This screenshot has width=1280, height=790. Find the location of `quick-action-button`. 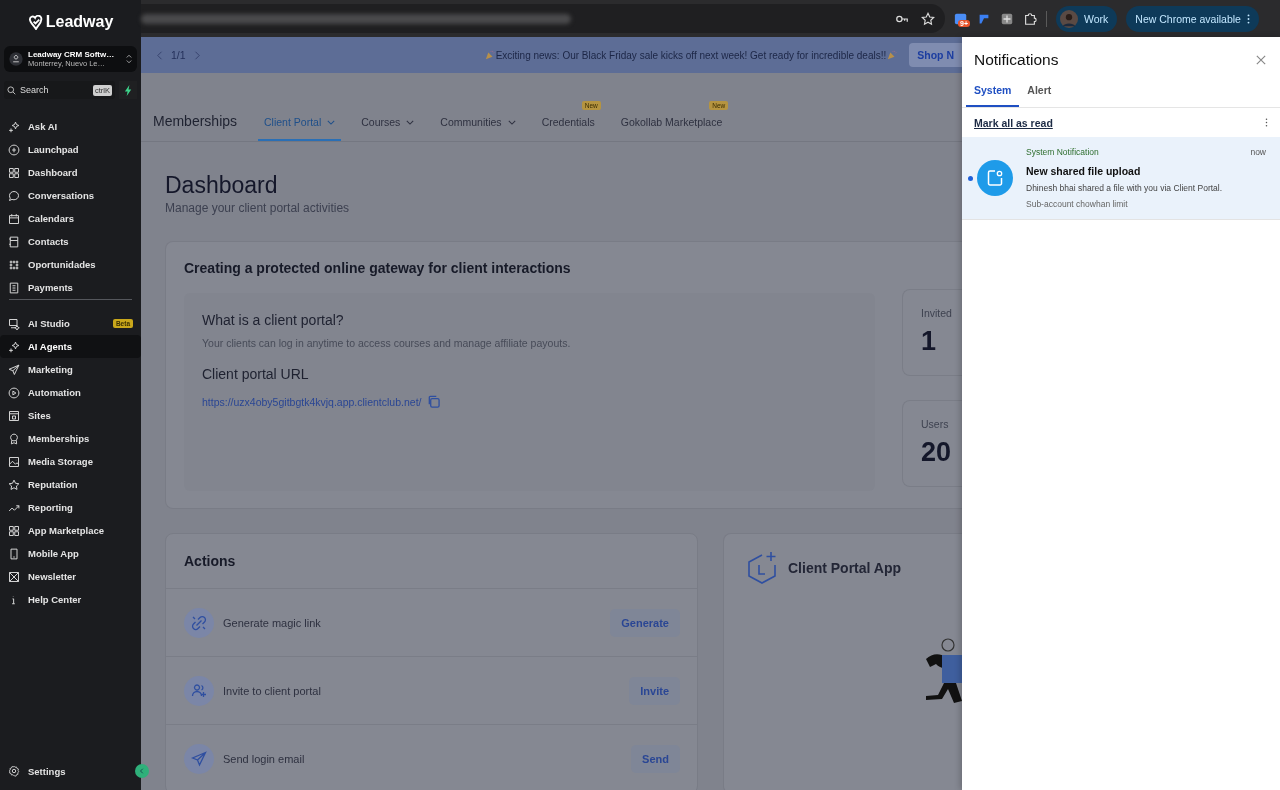

quick-action-button is located at coordinates (128, 90).